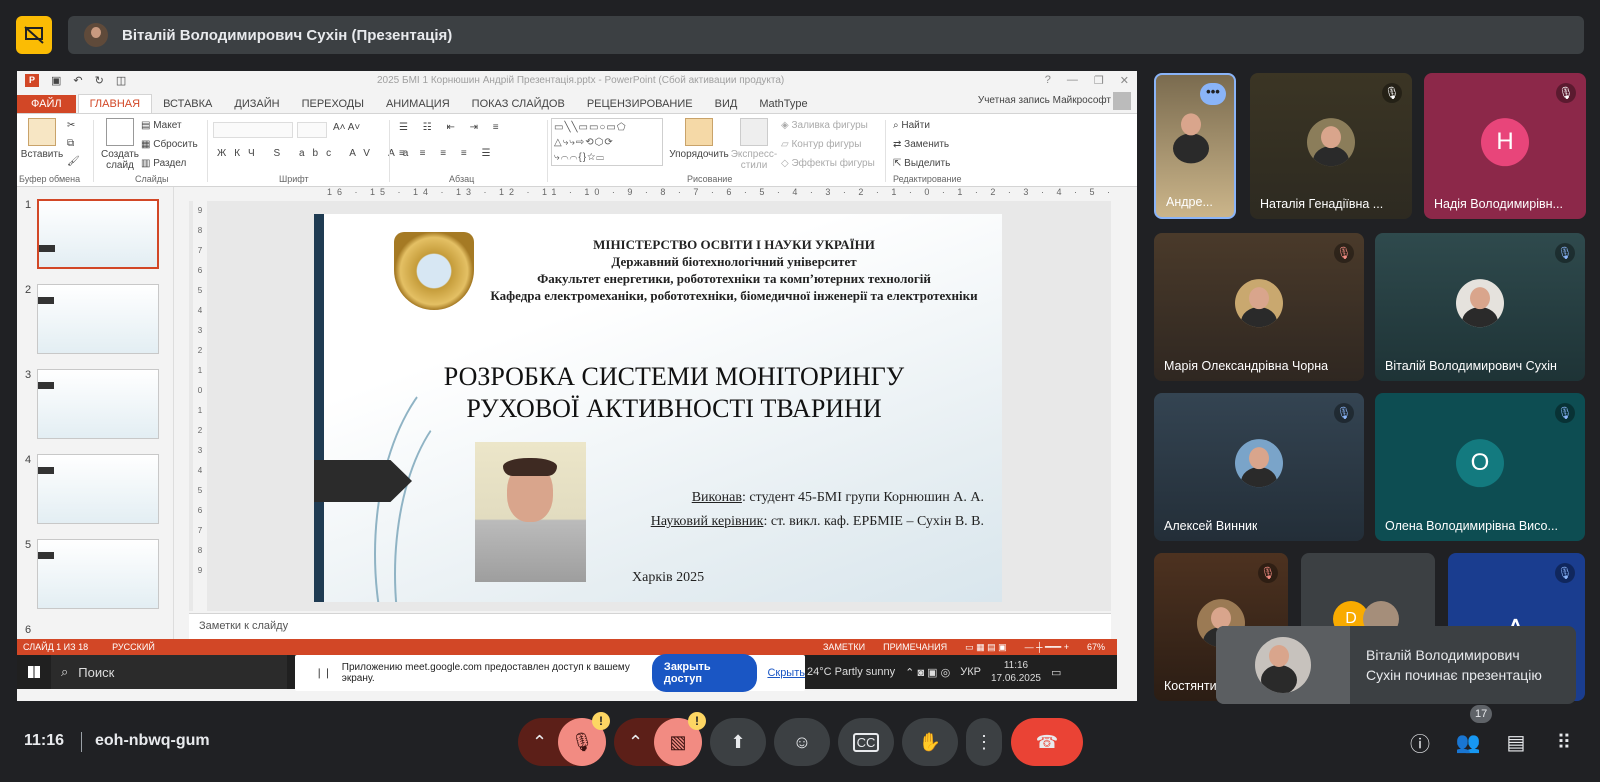 This screenshot has width=1600, height=782. I want to click on find-button: ⌕ Найти, so click(911, 125).